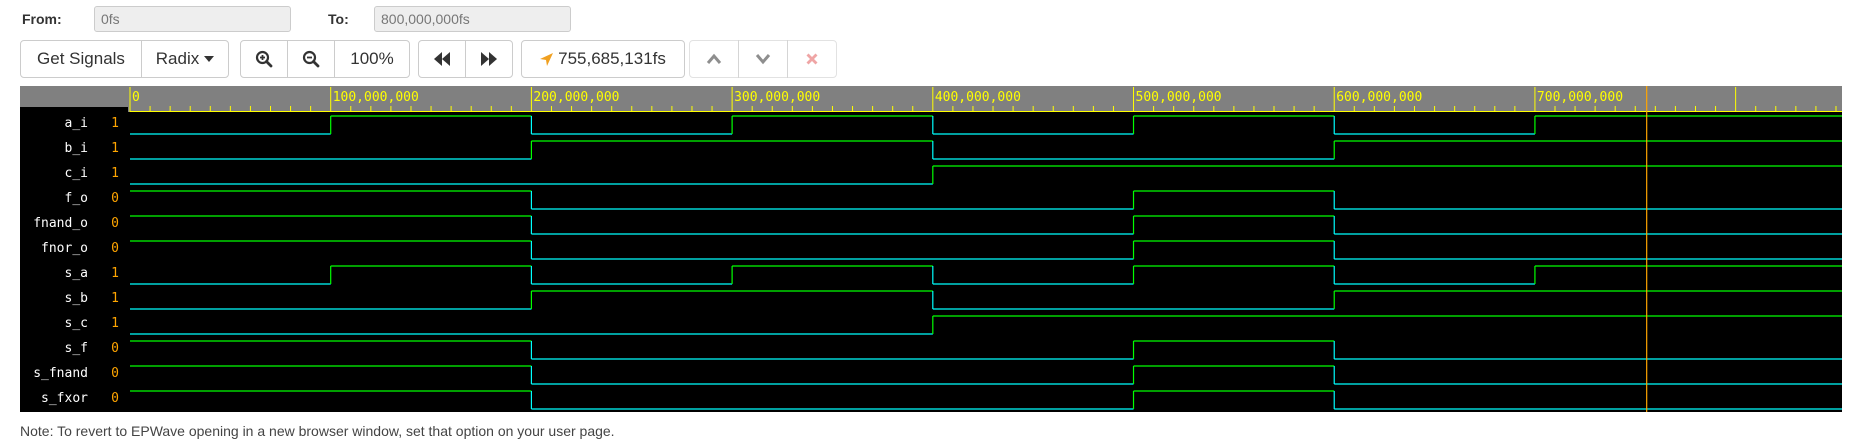  I want to click on from-label: From:, so click(42, 19).